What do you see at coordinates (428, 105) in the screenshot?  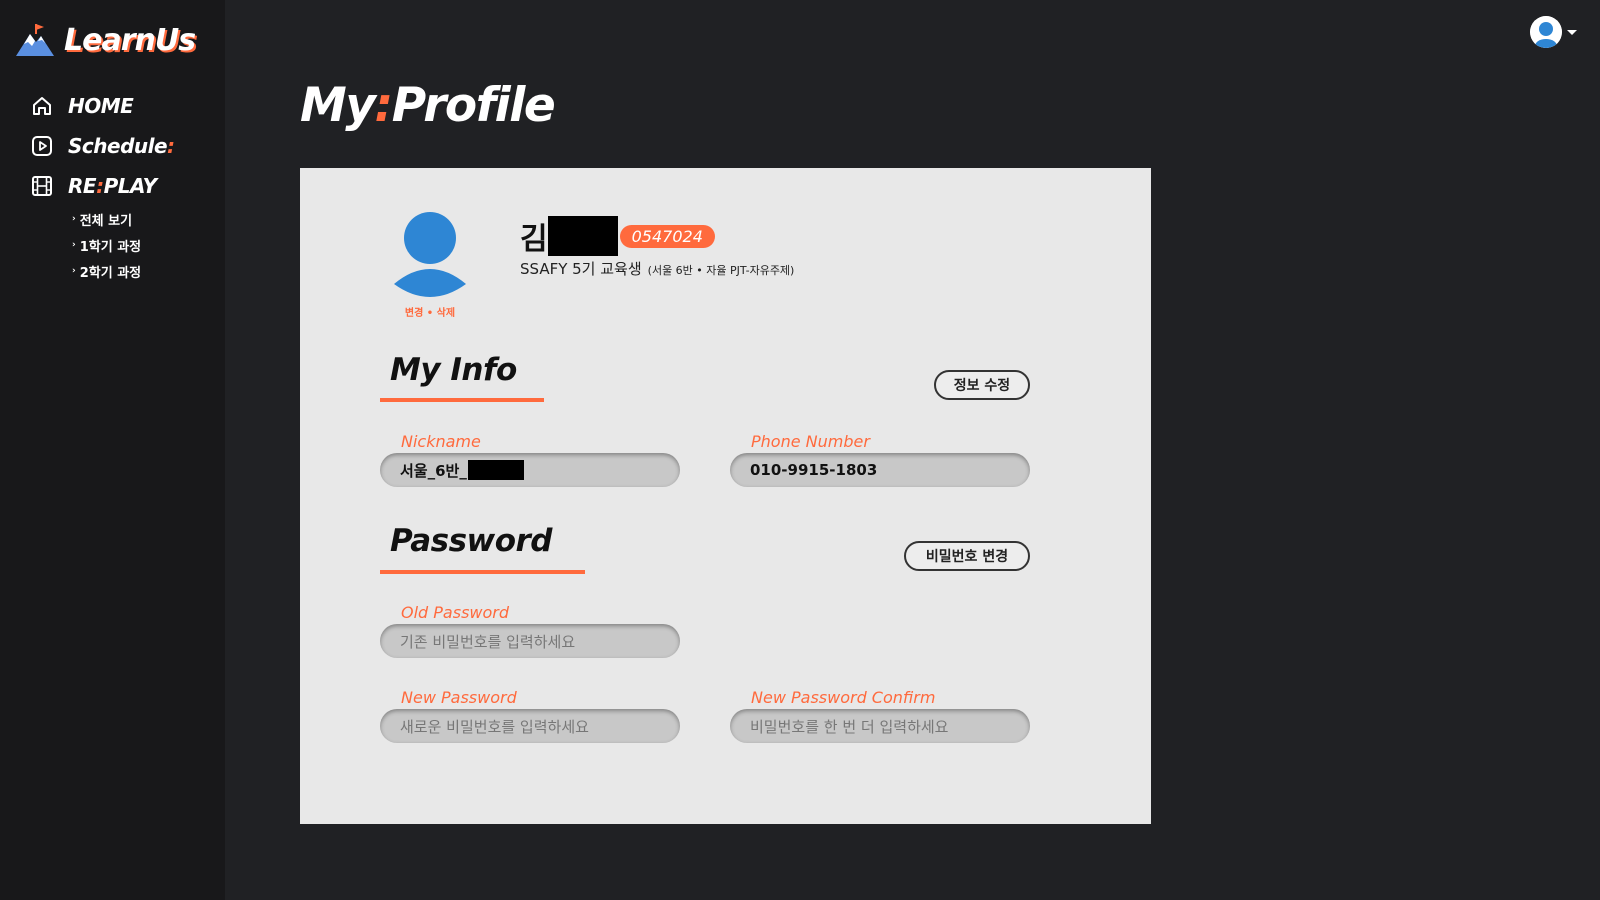 I see `page-title: My:Profile` at bounding box center [428, 105].